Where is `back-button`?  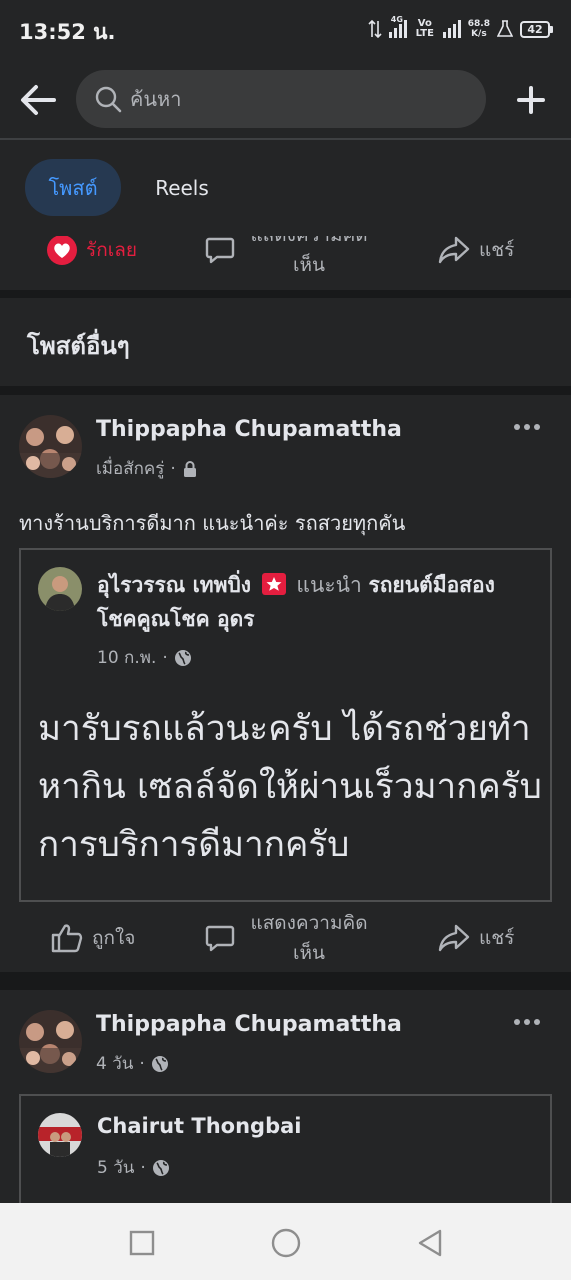
back-button is located at coordinates (38, 100).